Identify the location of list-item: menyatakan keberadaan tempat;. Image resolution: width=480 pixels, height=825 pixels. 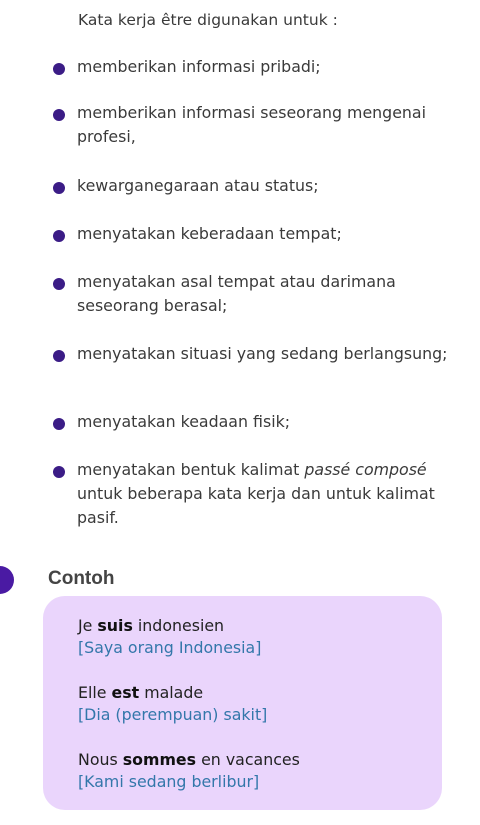
(254, 234).